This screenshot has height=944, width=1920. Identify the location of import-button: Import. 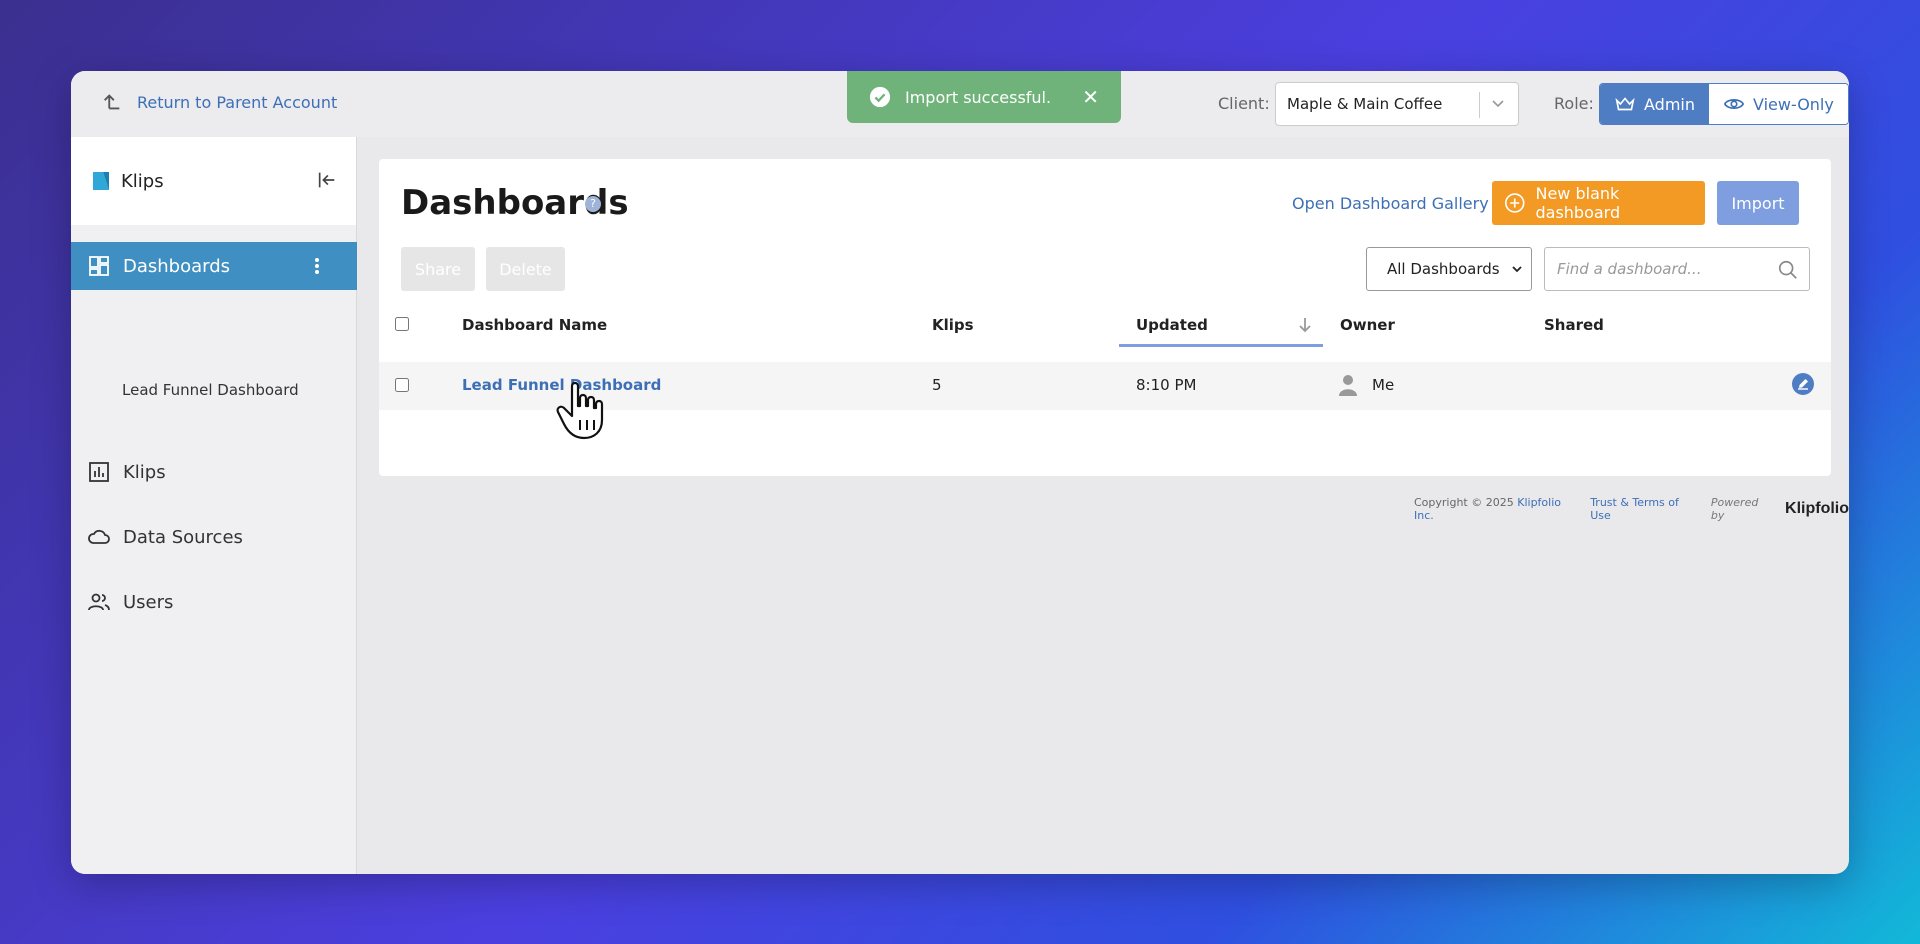
(1758, 203).